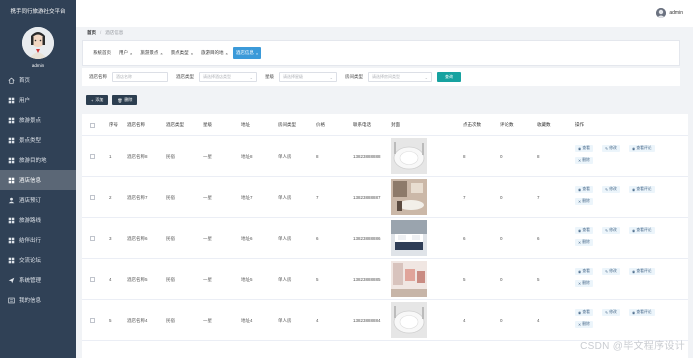 The height and width of the screenshot is (358, 693). I want to click on sidebar-item-hotel-booking: 酒店预订, so click(38, 200).